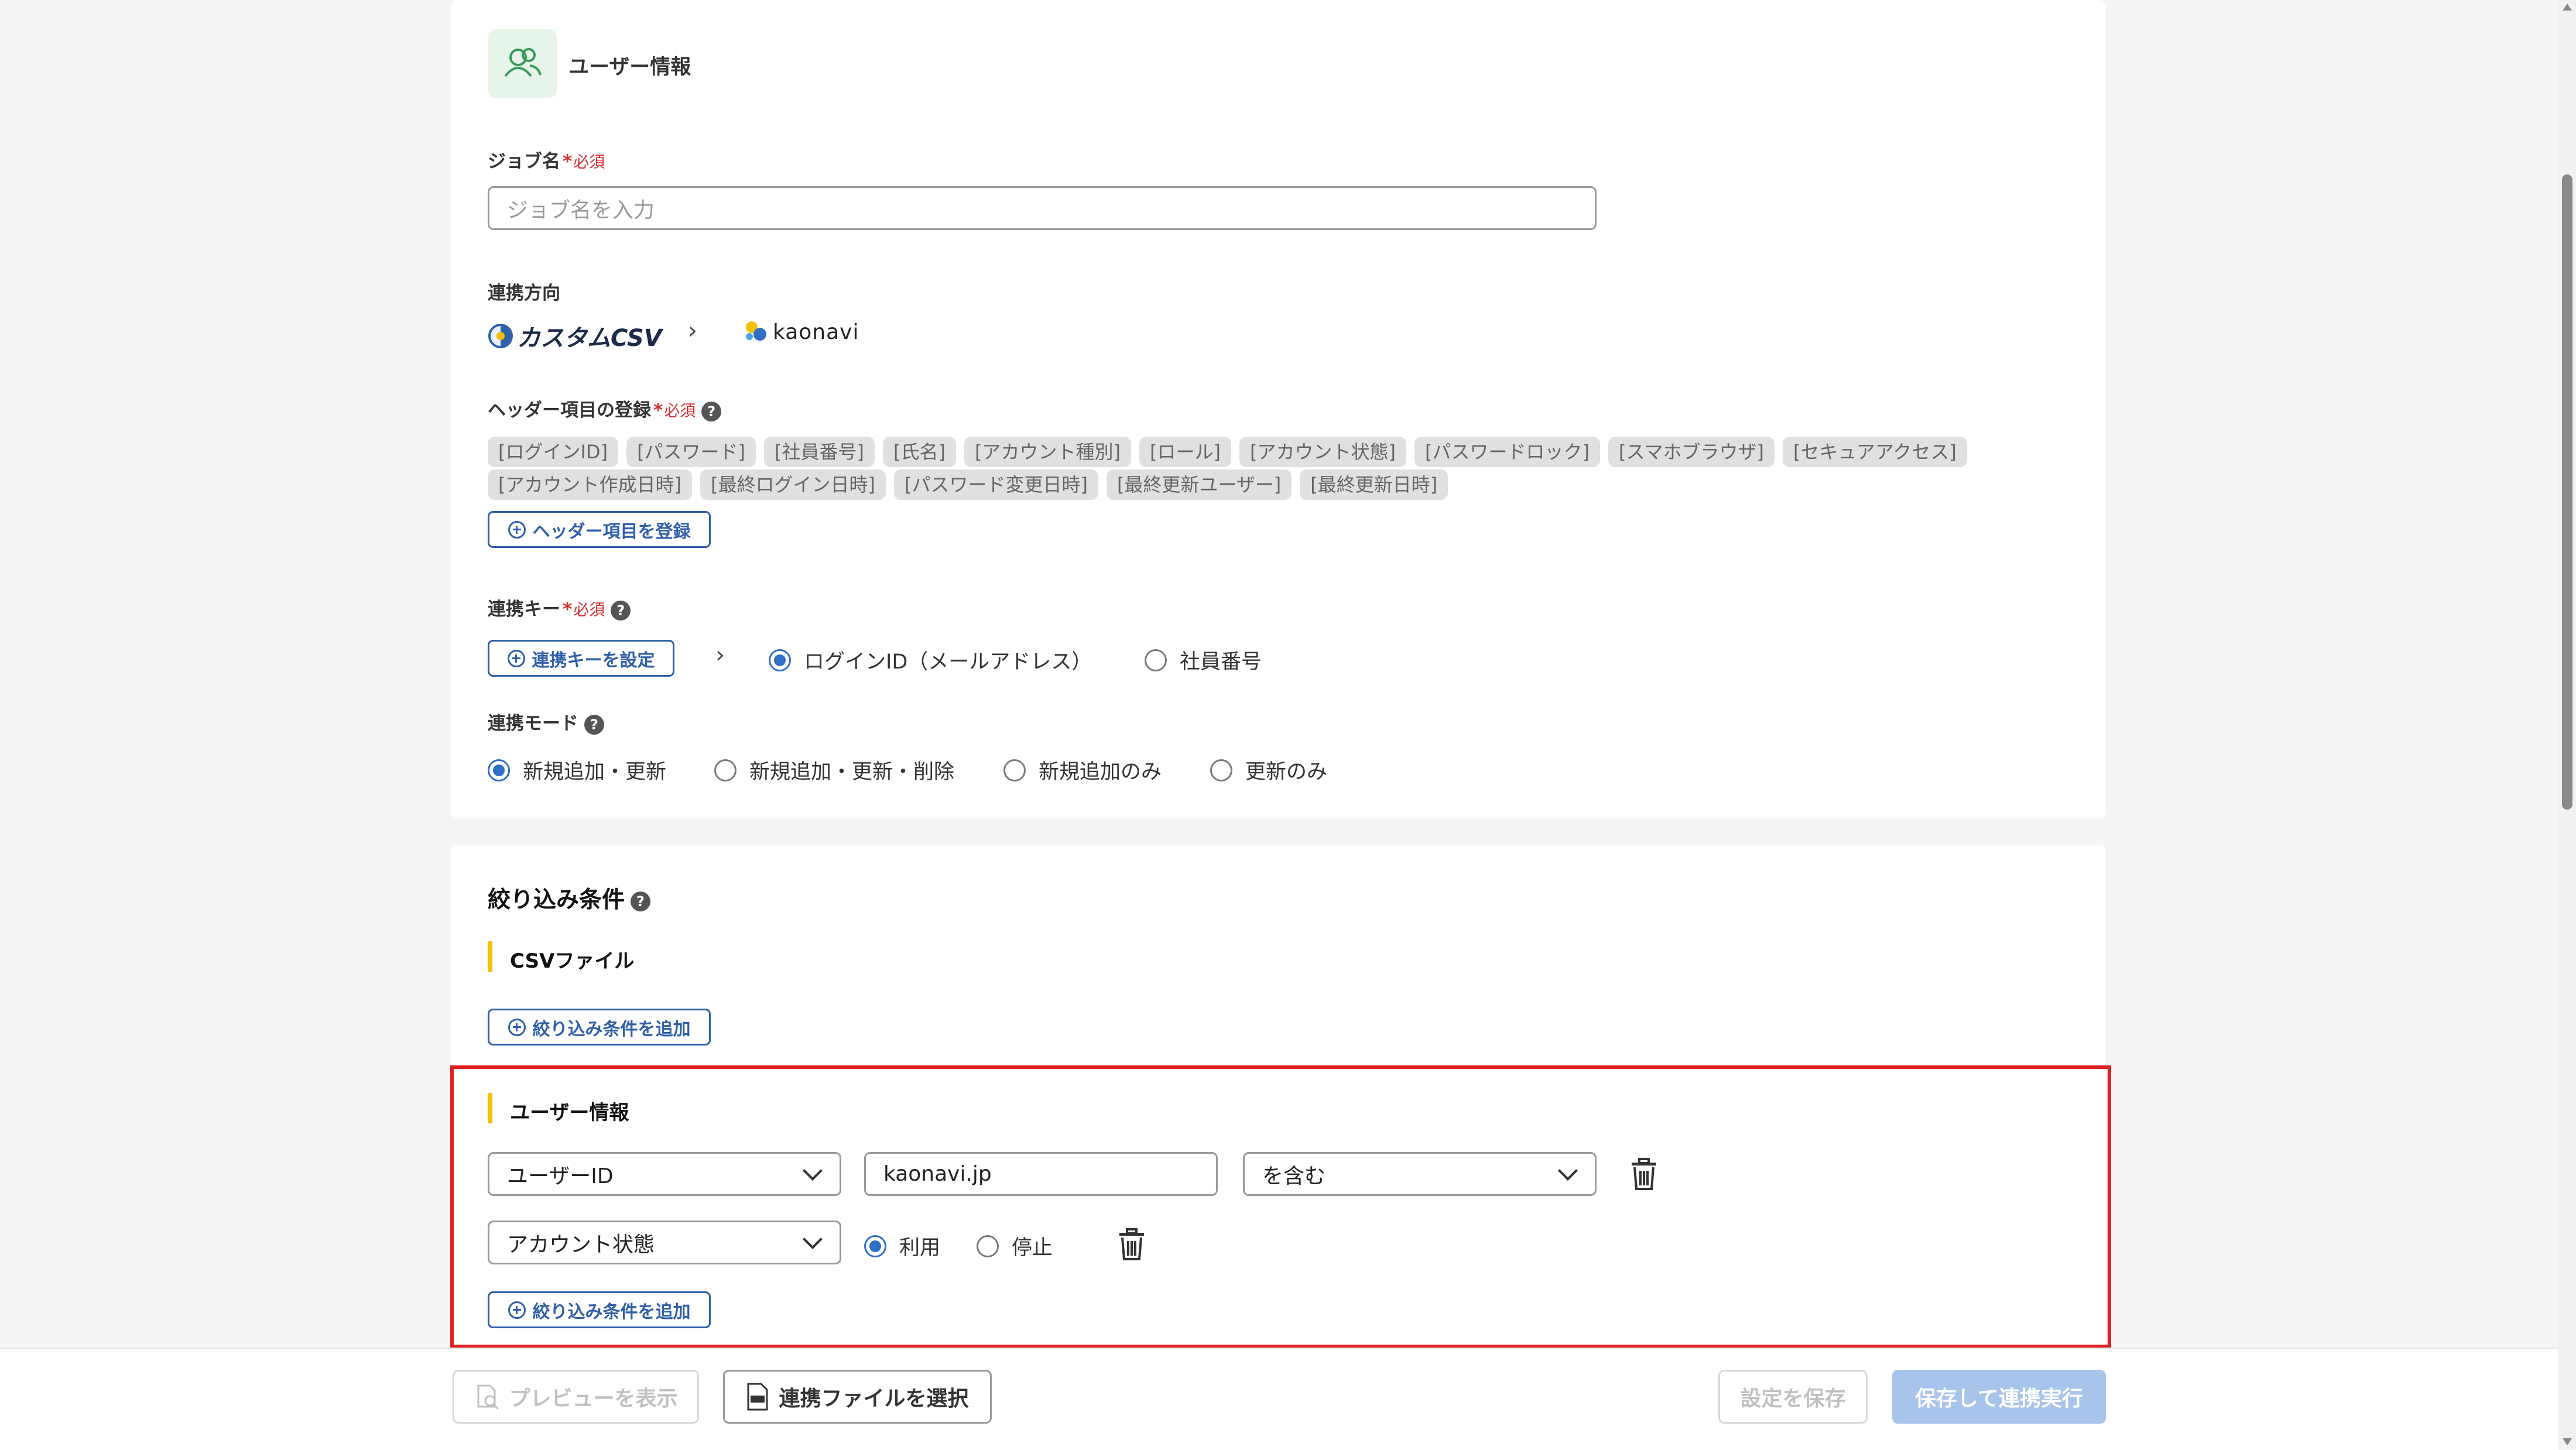 The height and width of the screenshot is (1450, 2576). Describe the element at coordinates (590, 484) in the screenshot. I see `header-chip: [アカウント作成日時]` at that location.